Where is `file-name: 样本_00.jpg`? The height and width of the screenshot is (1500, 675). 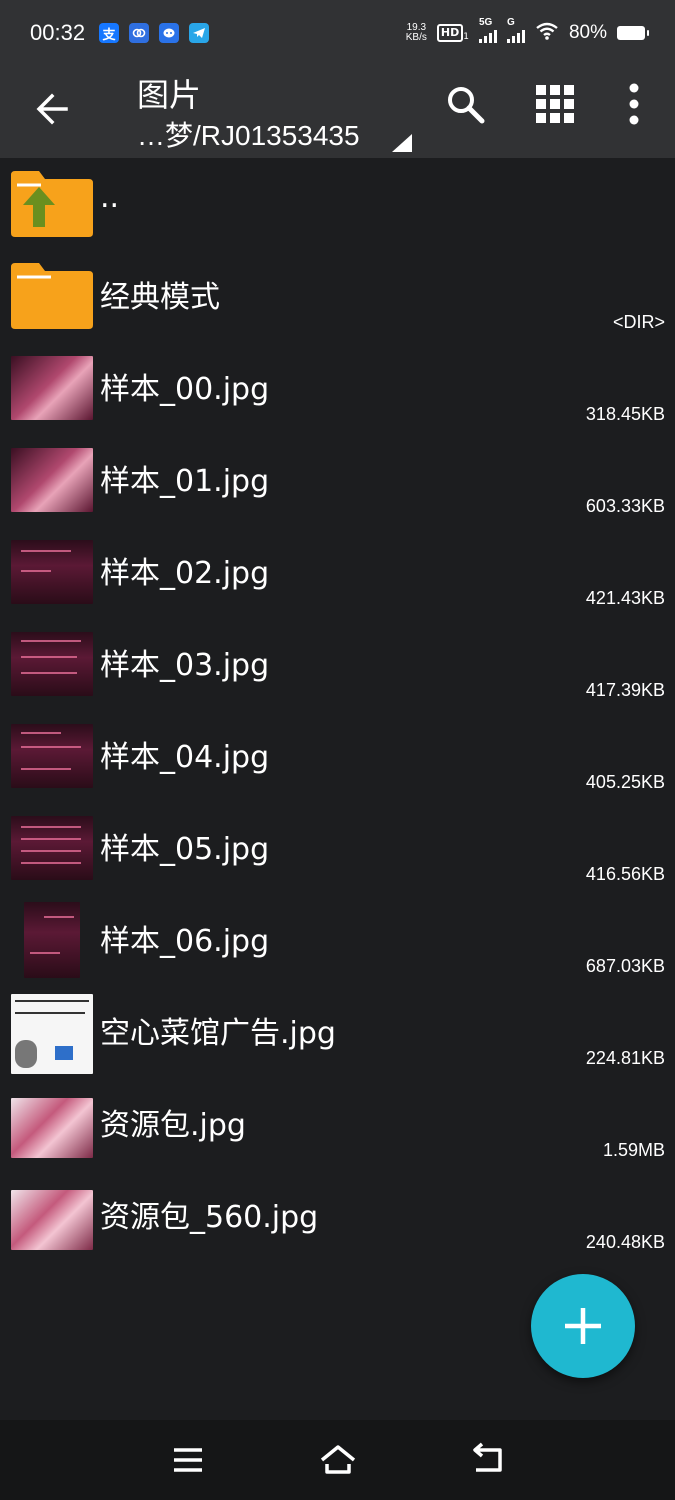 file-name: 样本_00.jpg is located at coordinates (185, 389).